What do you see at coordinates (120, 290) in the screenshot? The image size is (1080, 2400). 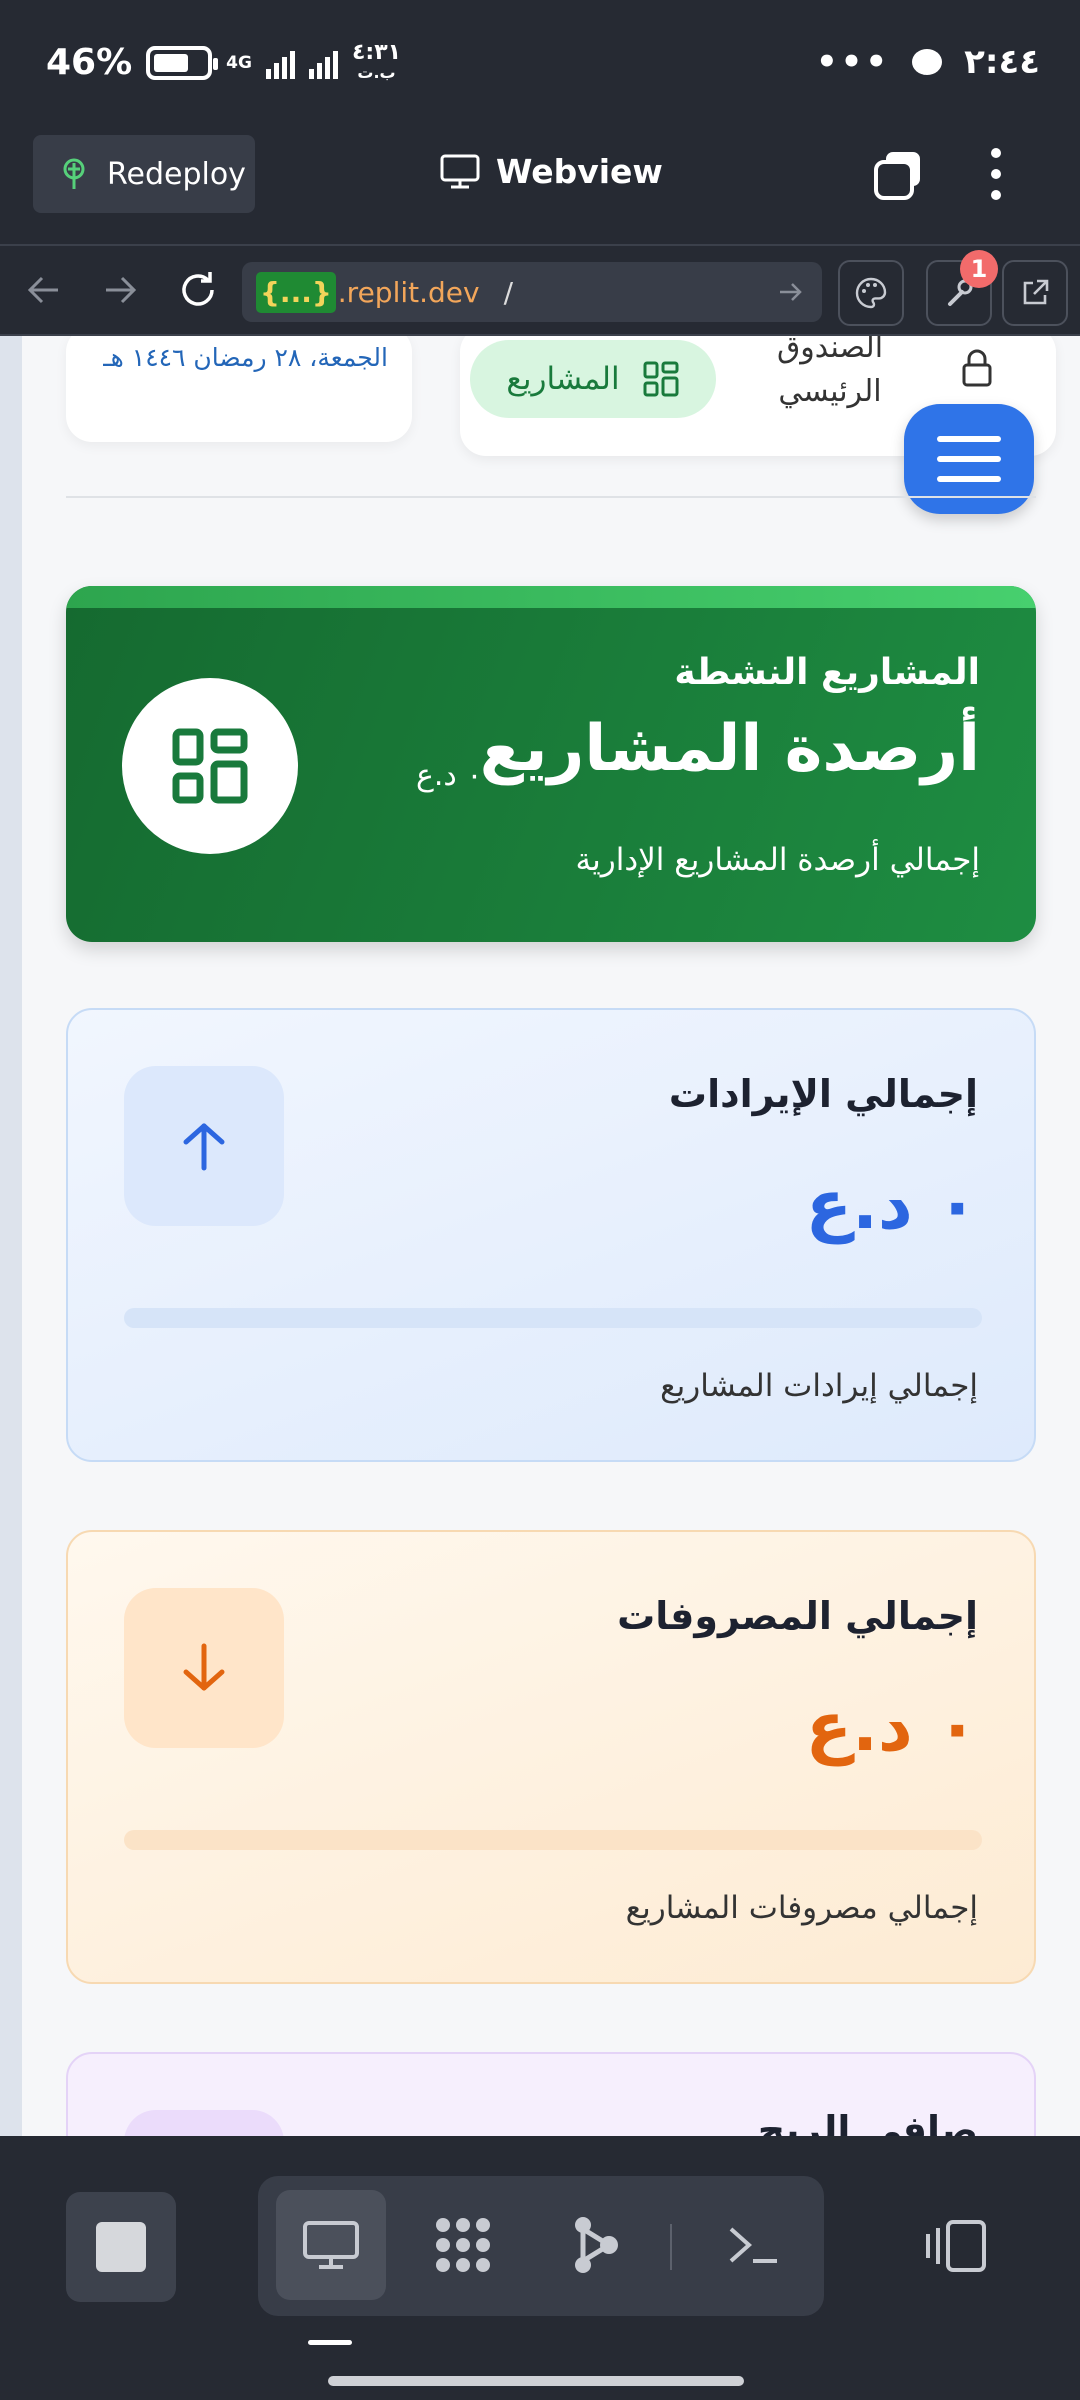 I see `forward-arrow-icon` at bounding box center [120, 290].